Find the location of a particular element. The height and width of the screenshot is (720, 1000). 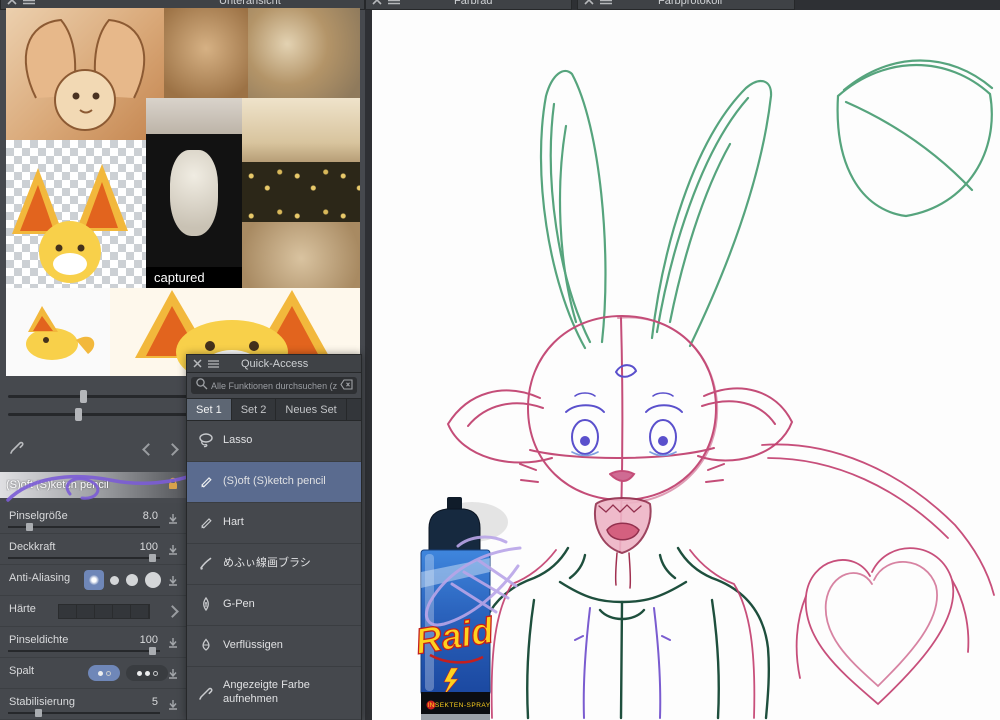

panel-title: Quick-Access is located at coordinates (275, 363).